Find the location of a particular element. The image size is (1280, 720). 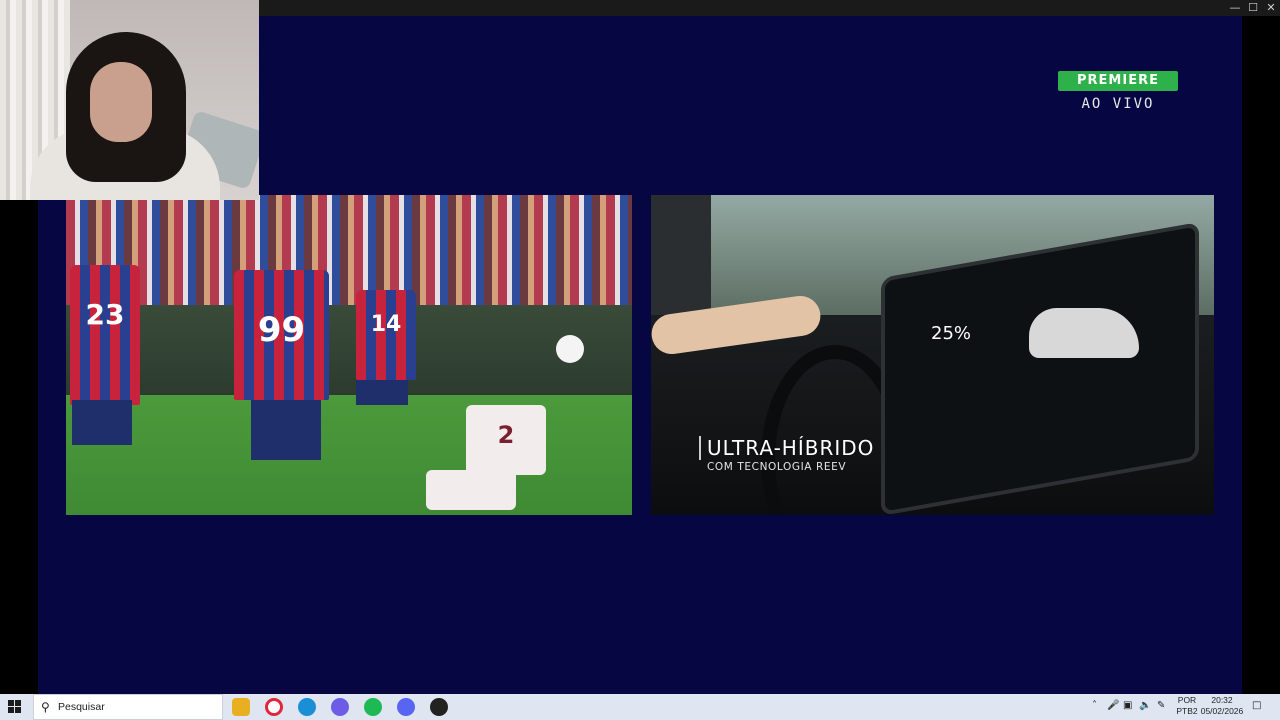

clock-time: 20:32 is located at coordinates (1222, 700).